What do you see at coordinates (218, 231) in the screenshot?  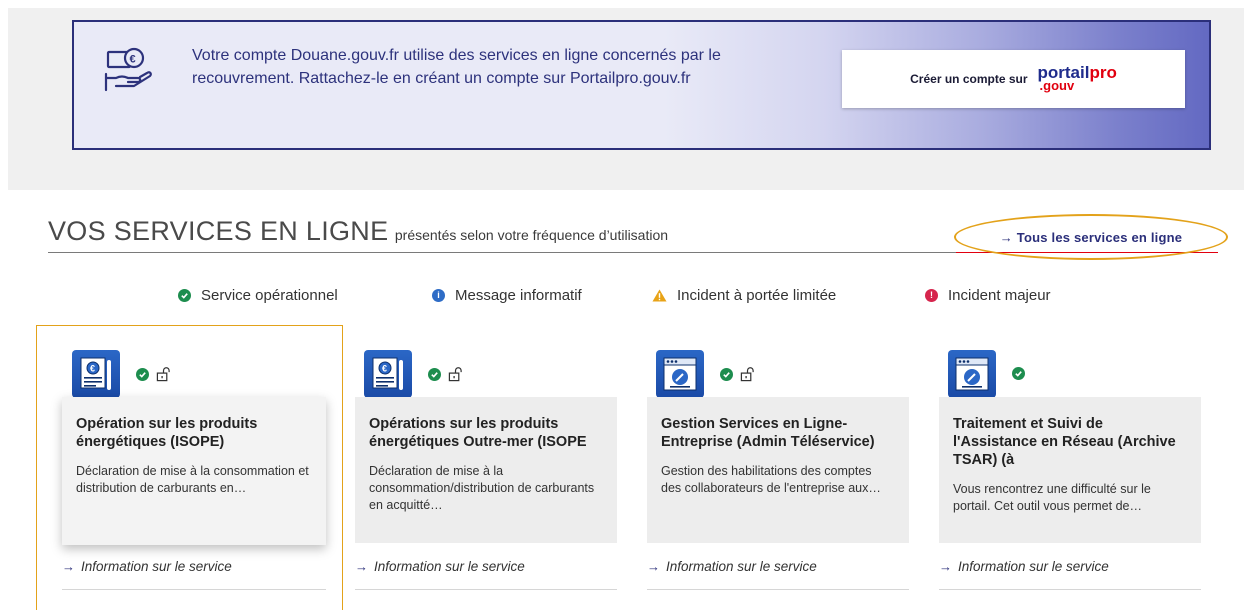 I see `services-title: VOS SERVICES EN LIGNE` at bounding box center [218, 231].